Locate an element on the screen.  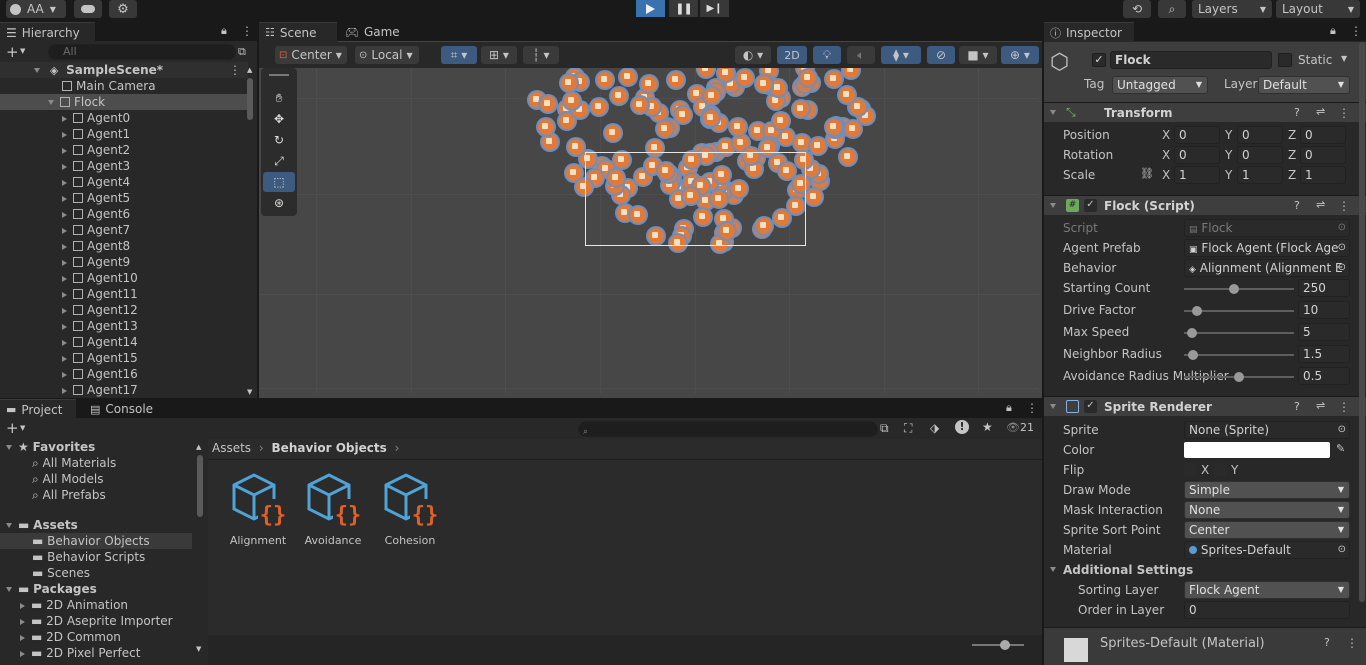
static-checkbox is located at coordinates (1285, 60).